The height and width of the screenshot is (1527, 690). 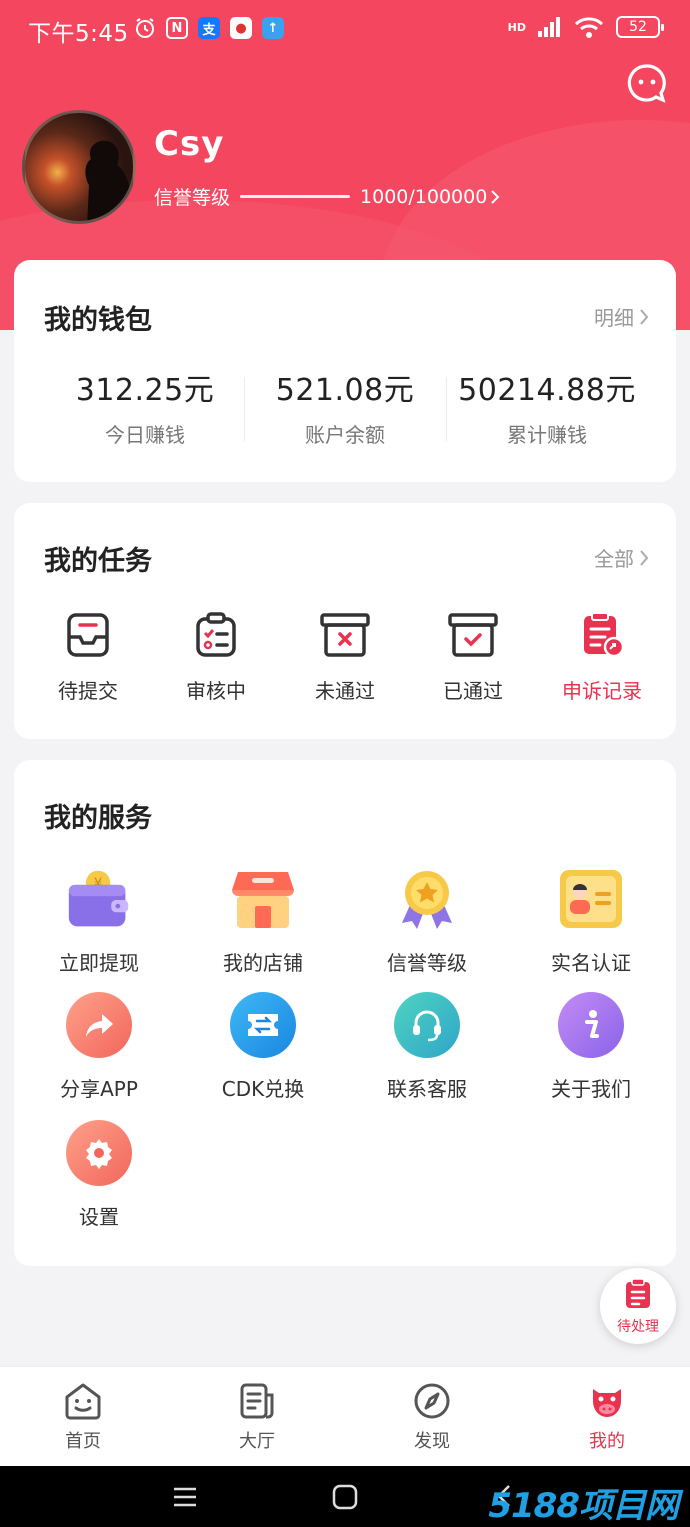 I want to click on service-settings: 设置, so click(x=99, y=1175).